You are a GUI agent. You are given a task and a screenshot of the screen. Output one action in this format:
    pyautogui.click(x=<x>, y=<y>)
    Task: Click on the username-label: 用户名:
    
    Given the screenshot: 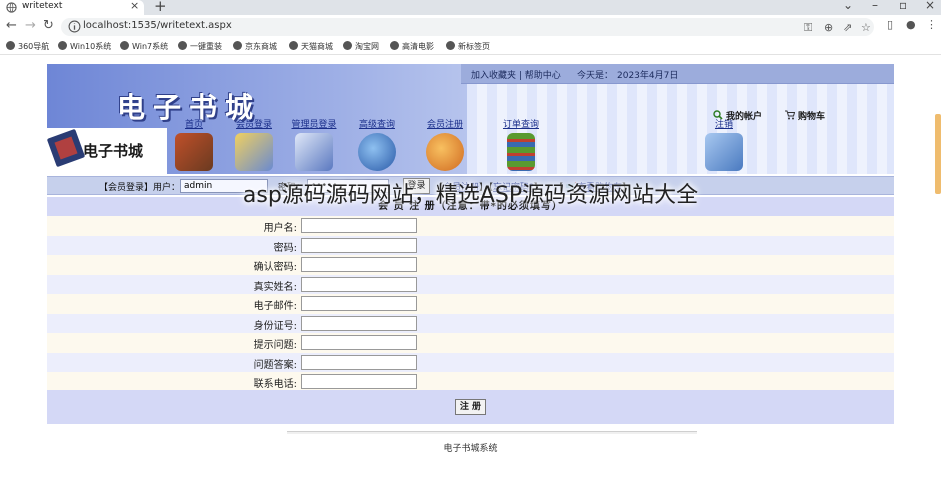 What is the action you would take?
    pyautogui.click(x=280, y=228)
    